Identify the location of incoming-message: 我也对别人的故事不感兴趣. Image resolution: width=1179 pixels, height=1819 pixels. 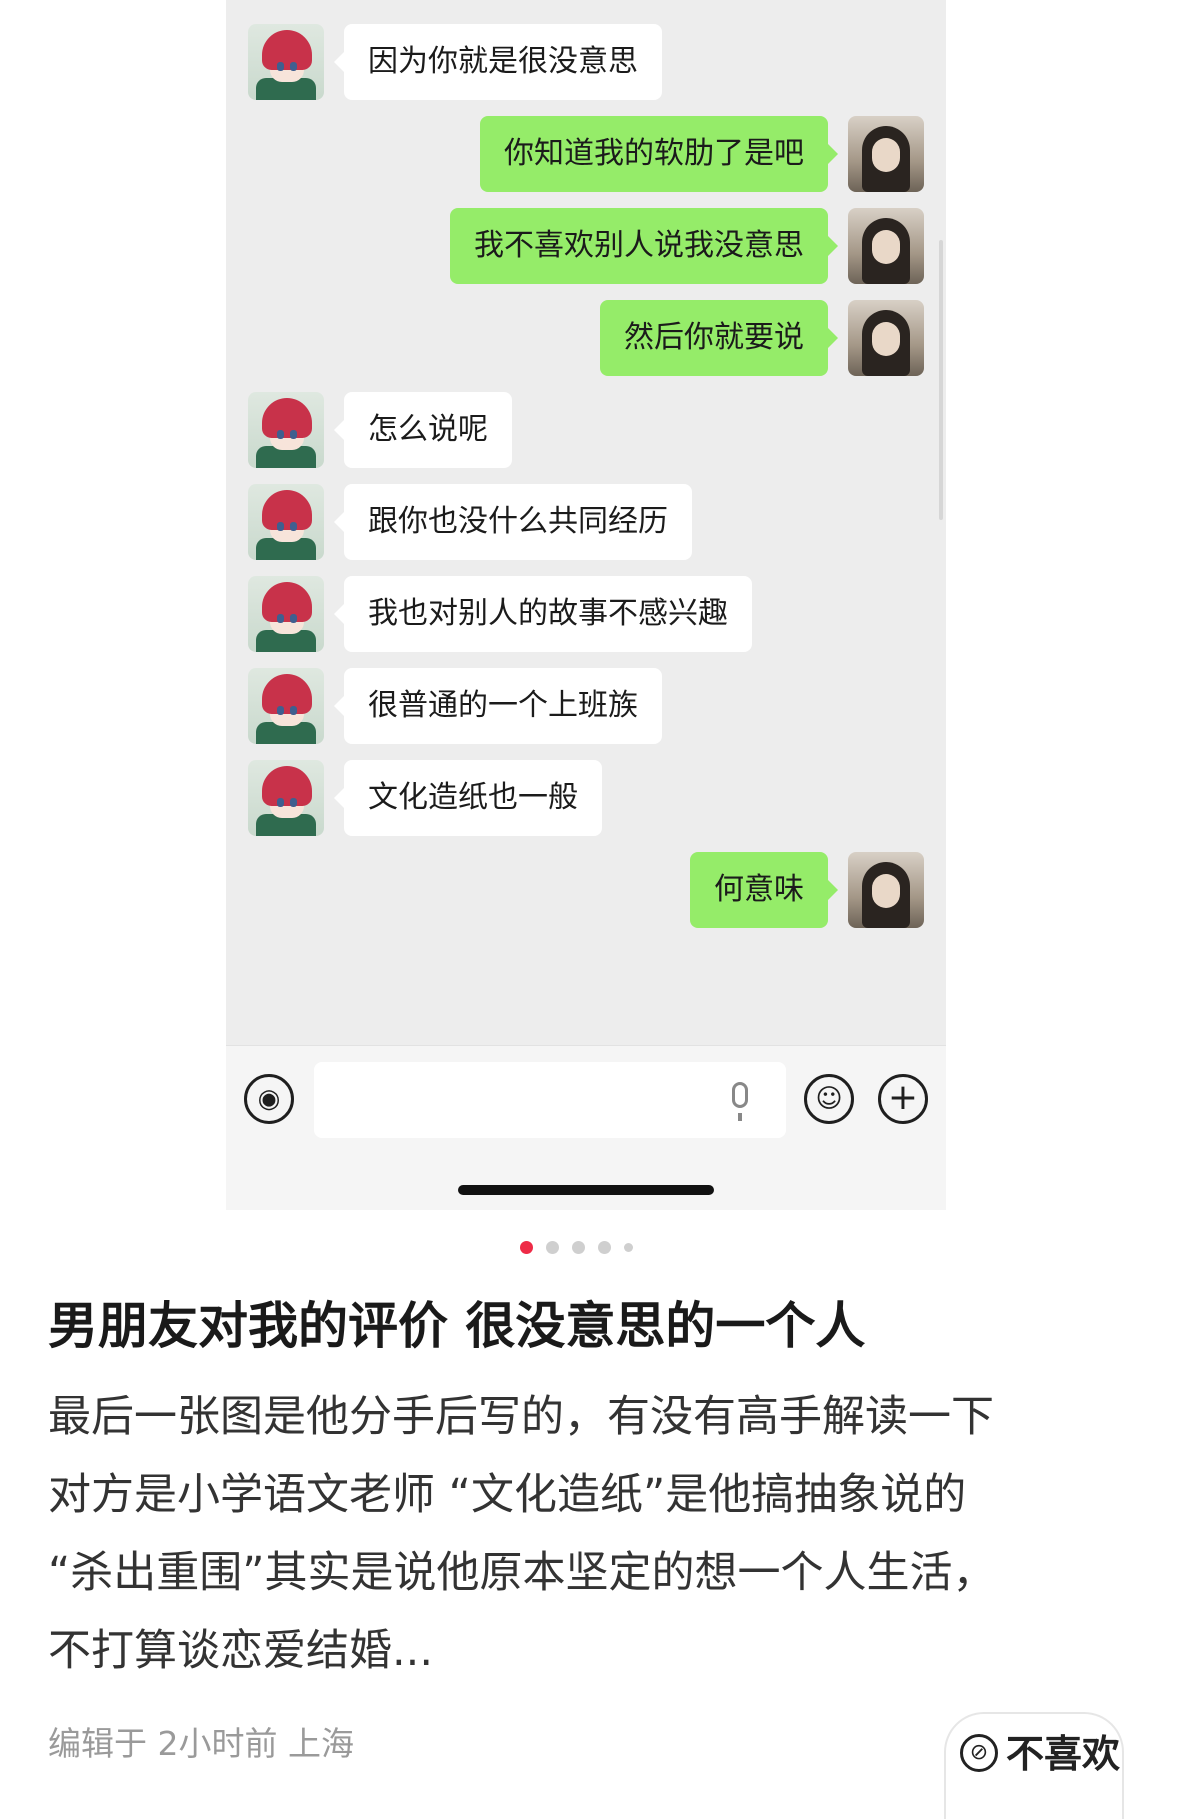
(586, 613).